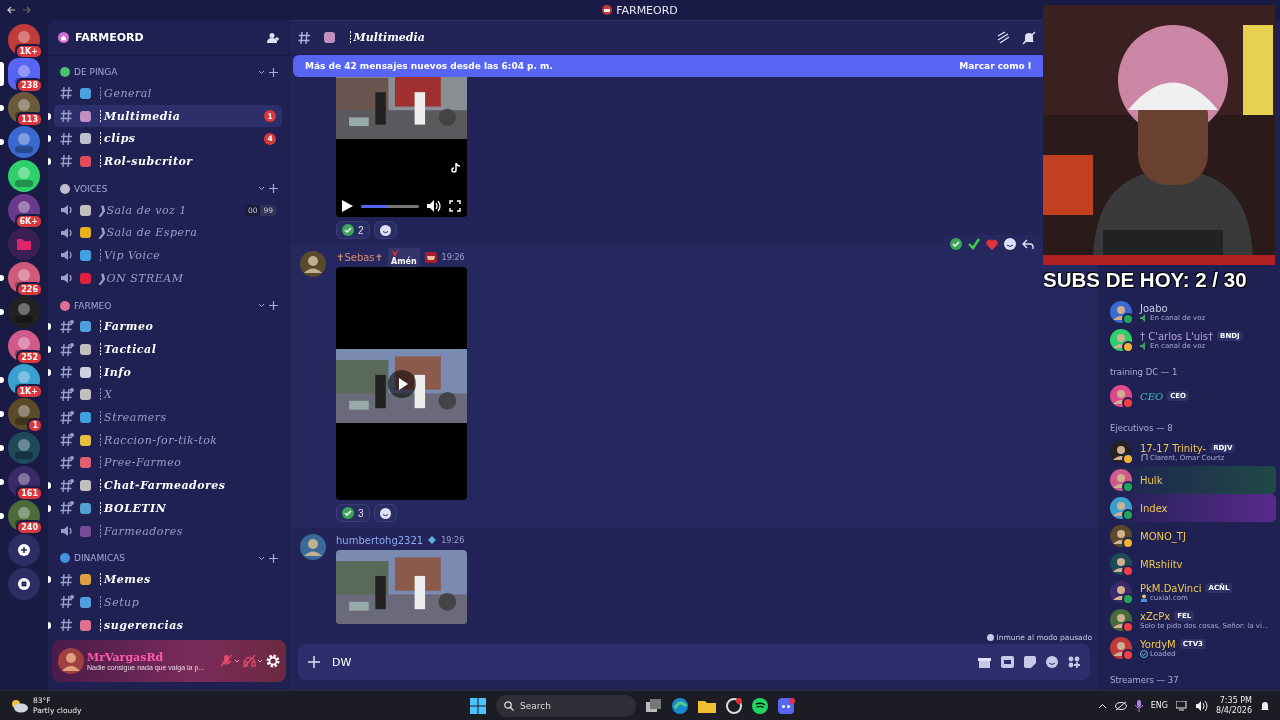 This screenshot has height=720, width=1280. What do you see at coordinates (649, 662) in the screenshot?
I see `message-input: DW` at bounding box center [649, 662].